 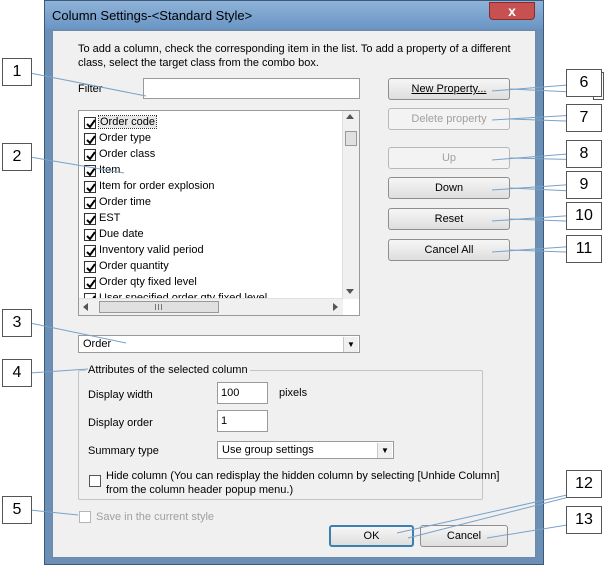 What do you see at coordinates (17, 72) in the screenshot?
I see `callout-1: 1` at bounding box center [17, 72].